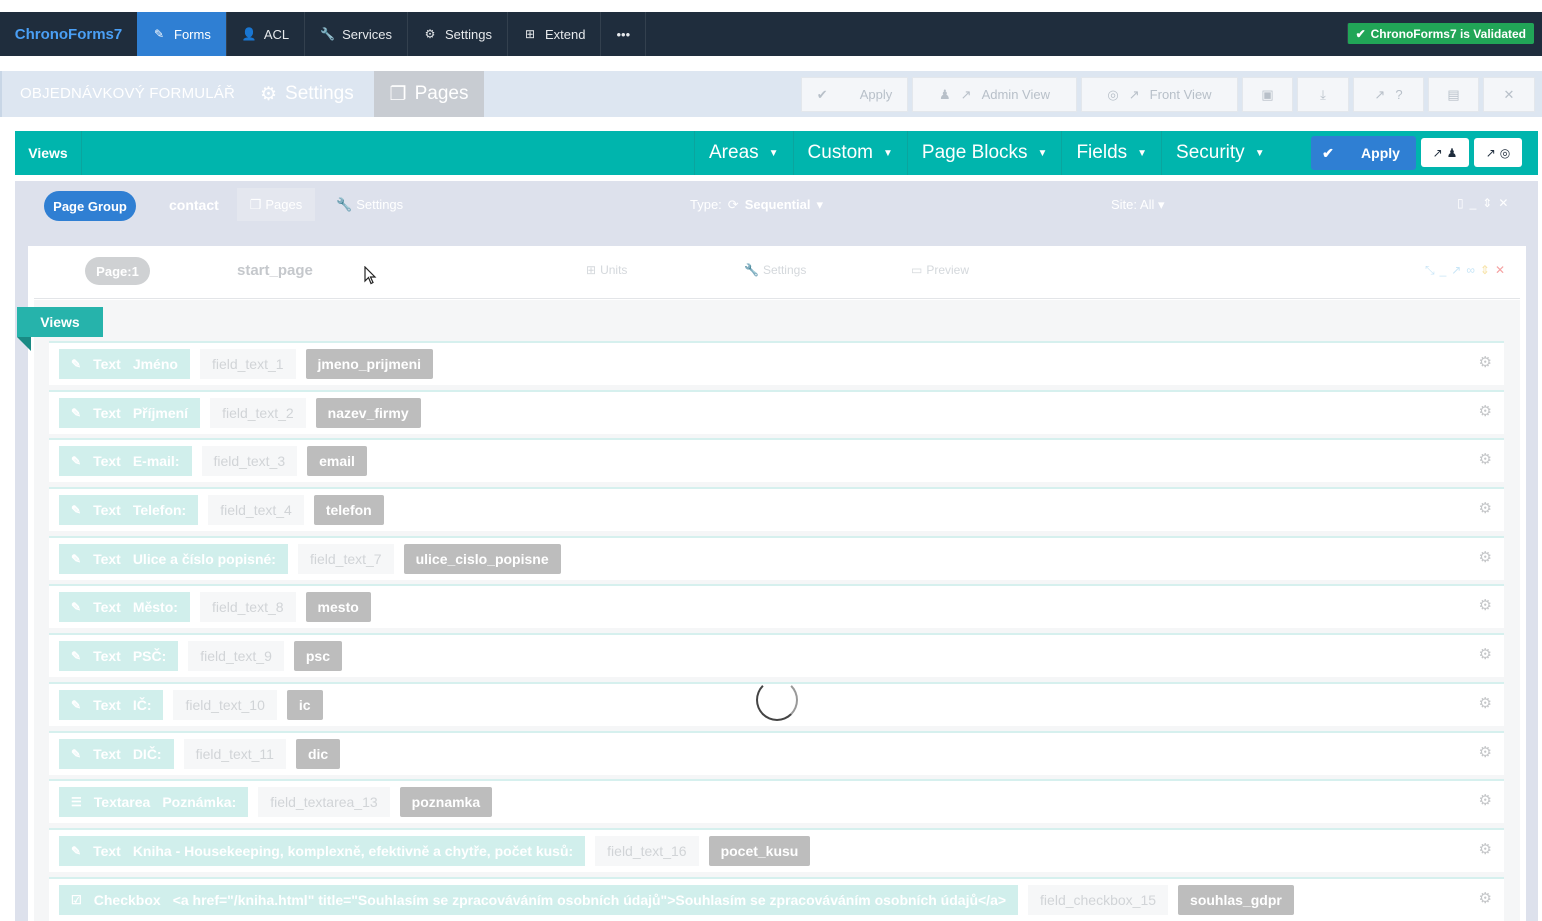  I want to click on apply-button: ✔ Apply, so click(854, 94).